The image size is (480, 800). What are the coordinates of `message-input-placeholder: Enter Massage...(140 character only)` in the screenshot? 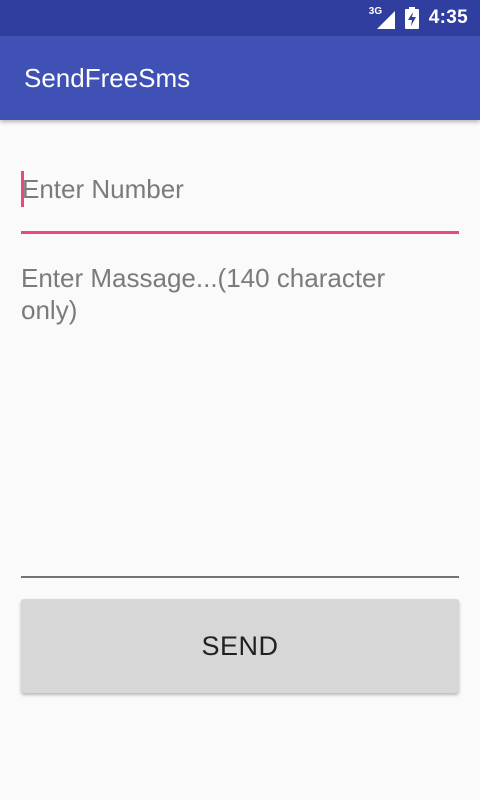 It's located at (203, 294).